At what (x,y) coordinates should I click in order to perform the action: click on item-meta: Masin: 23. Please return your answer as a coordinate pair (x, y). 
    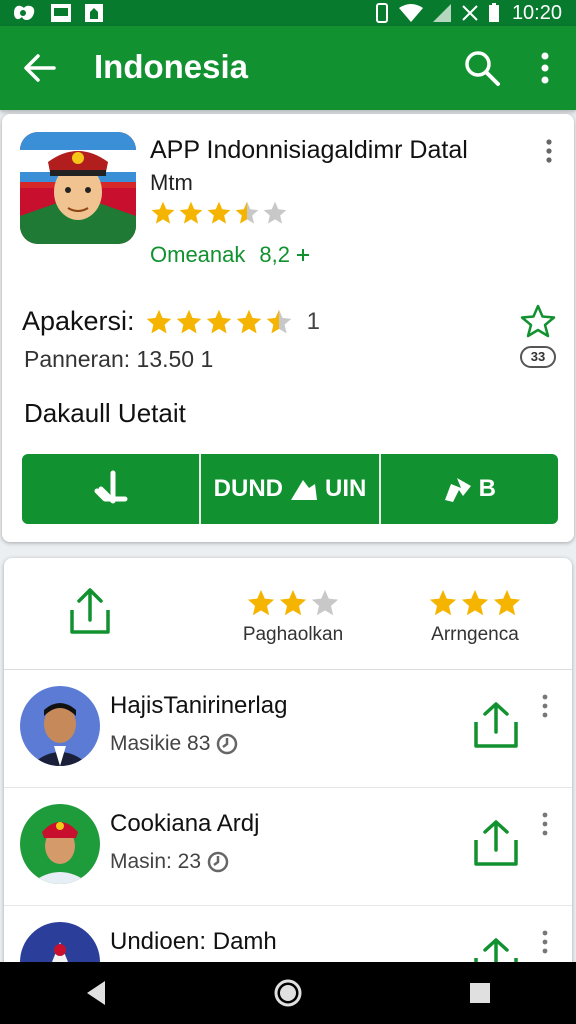
    Looking at the image, I should click on (169, 862).